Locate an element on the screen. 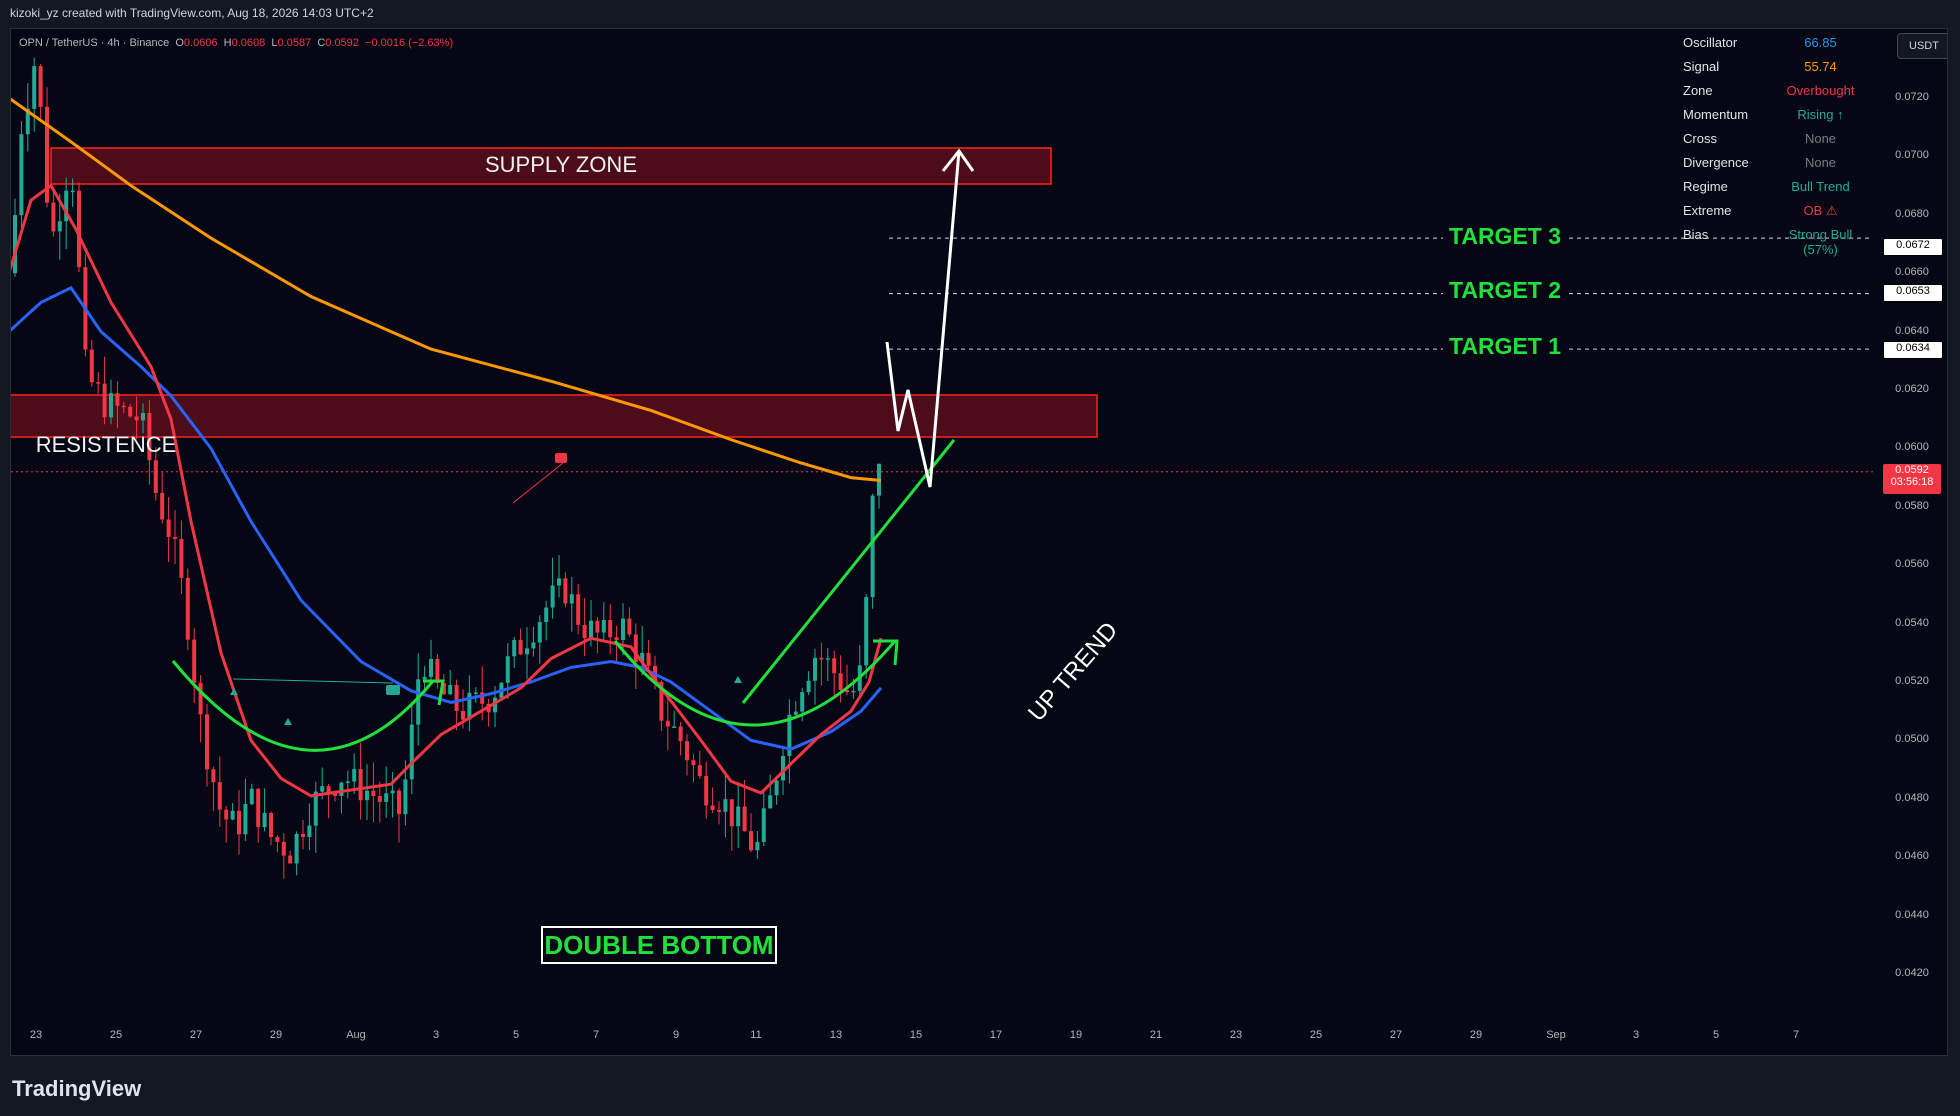  target3-label: TARGET 3 is located at coordinates (1505, 236).